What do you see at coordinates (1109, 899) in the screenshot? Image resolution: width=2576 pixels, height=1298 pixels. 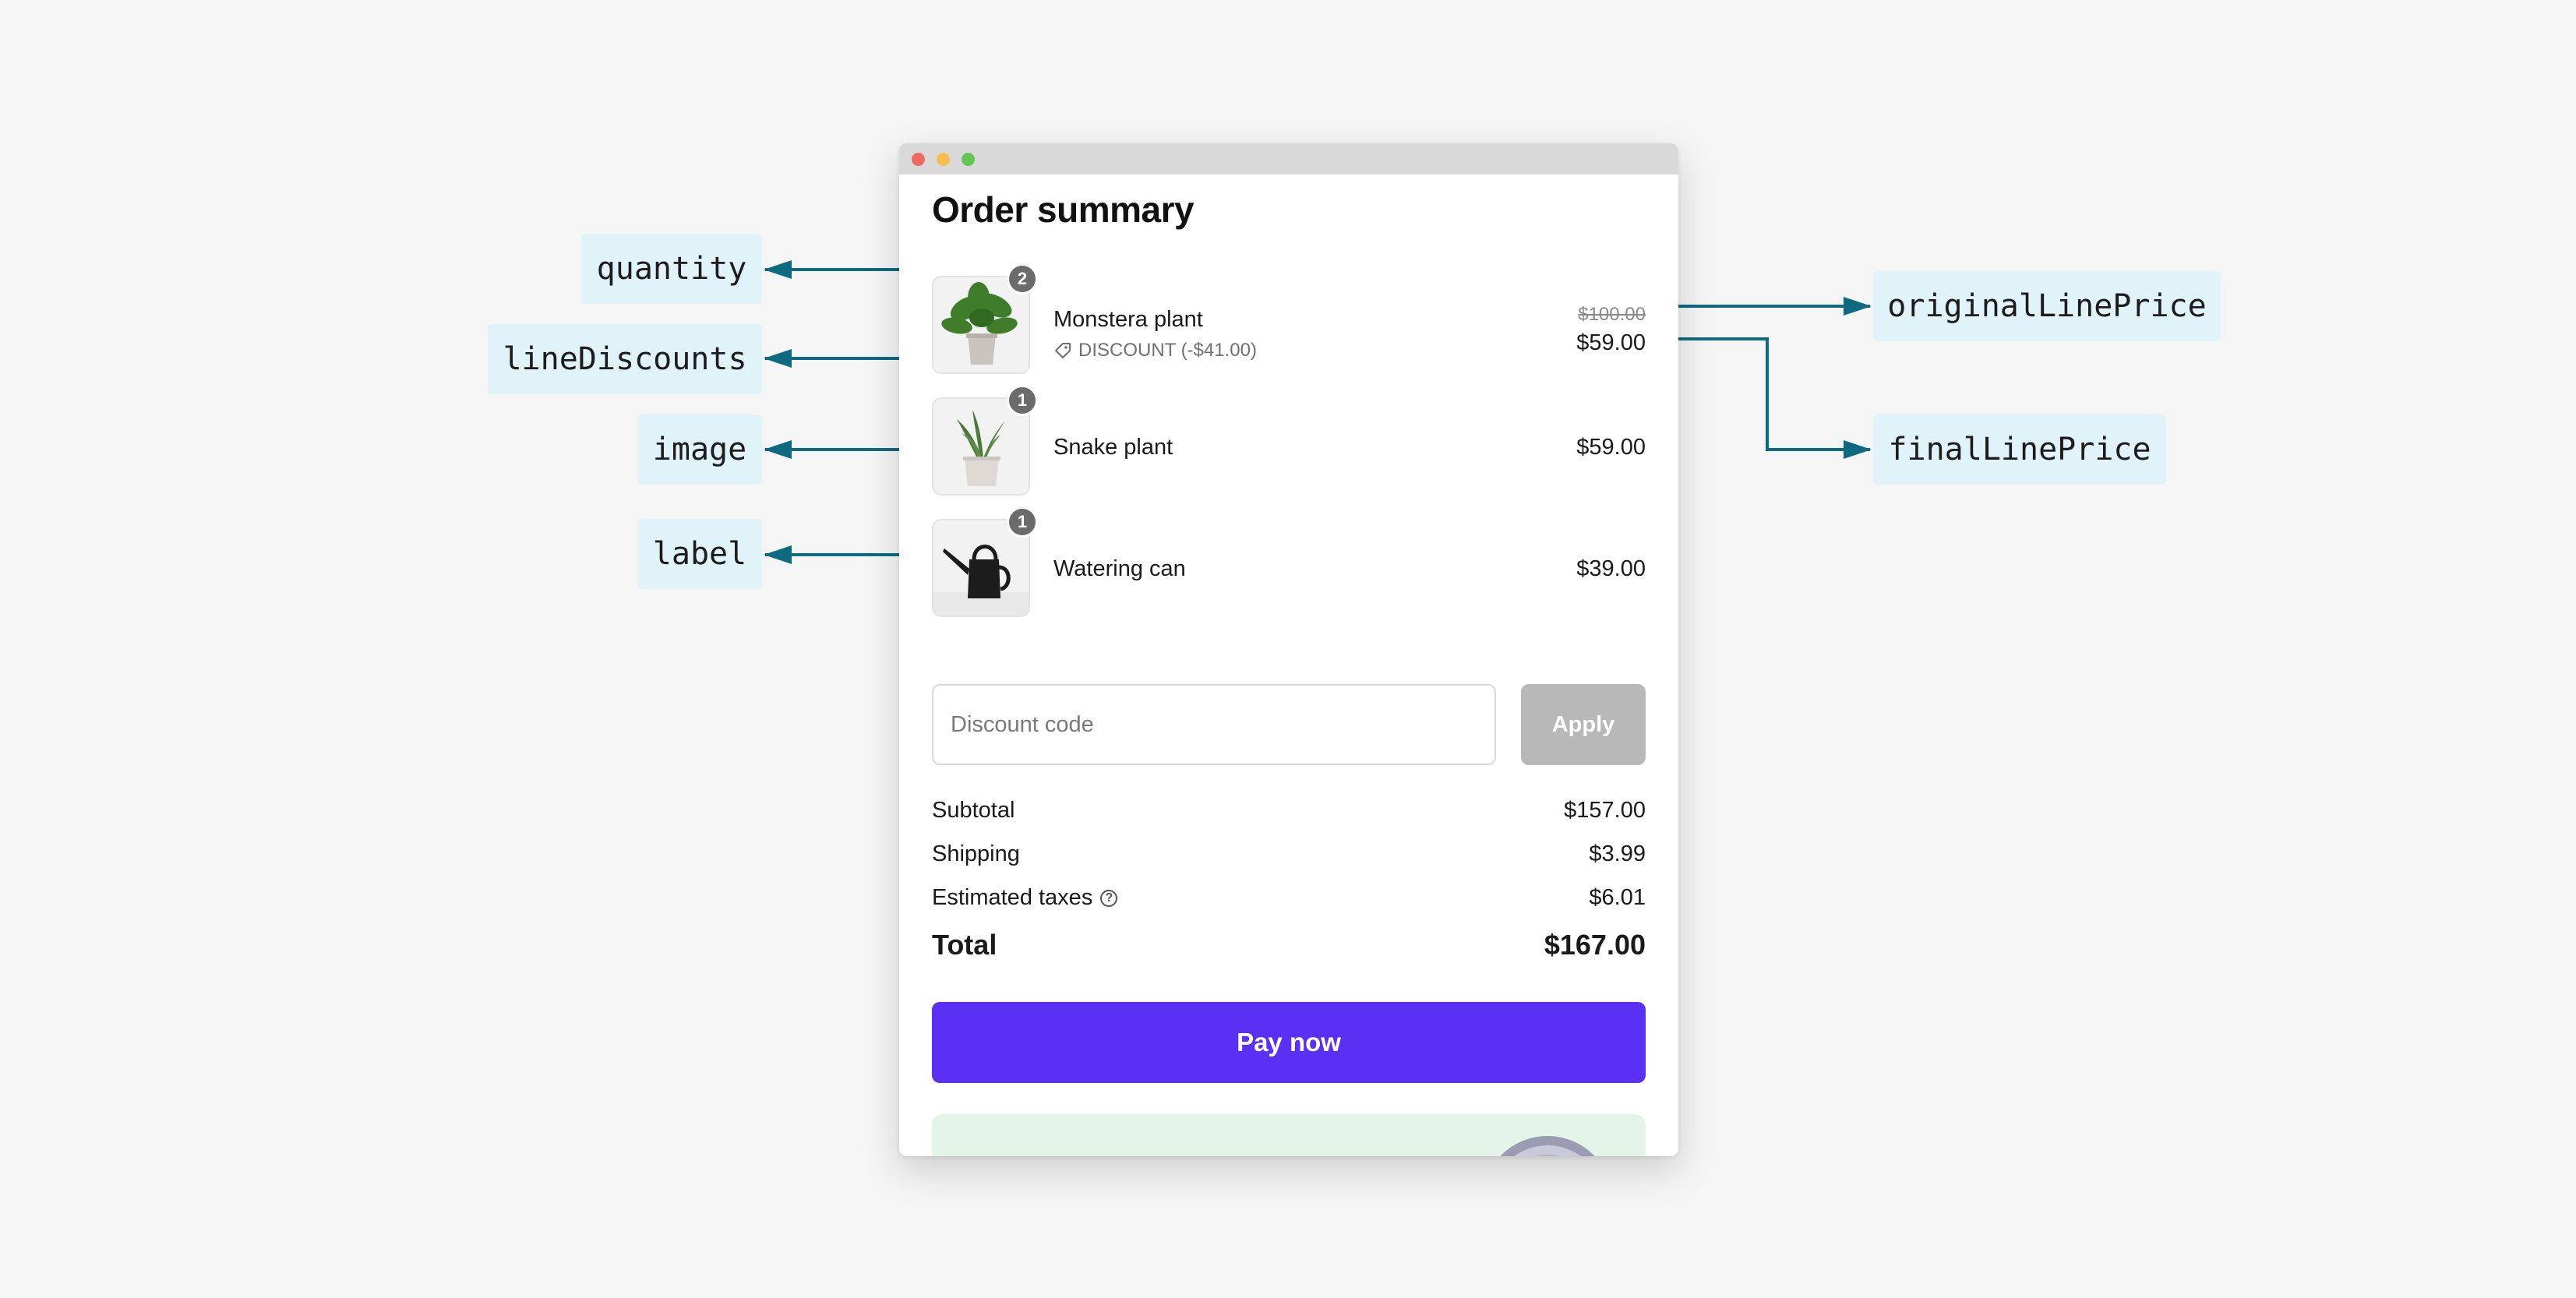 I see `help-icon: ?` at bounding box center [1109, 899].